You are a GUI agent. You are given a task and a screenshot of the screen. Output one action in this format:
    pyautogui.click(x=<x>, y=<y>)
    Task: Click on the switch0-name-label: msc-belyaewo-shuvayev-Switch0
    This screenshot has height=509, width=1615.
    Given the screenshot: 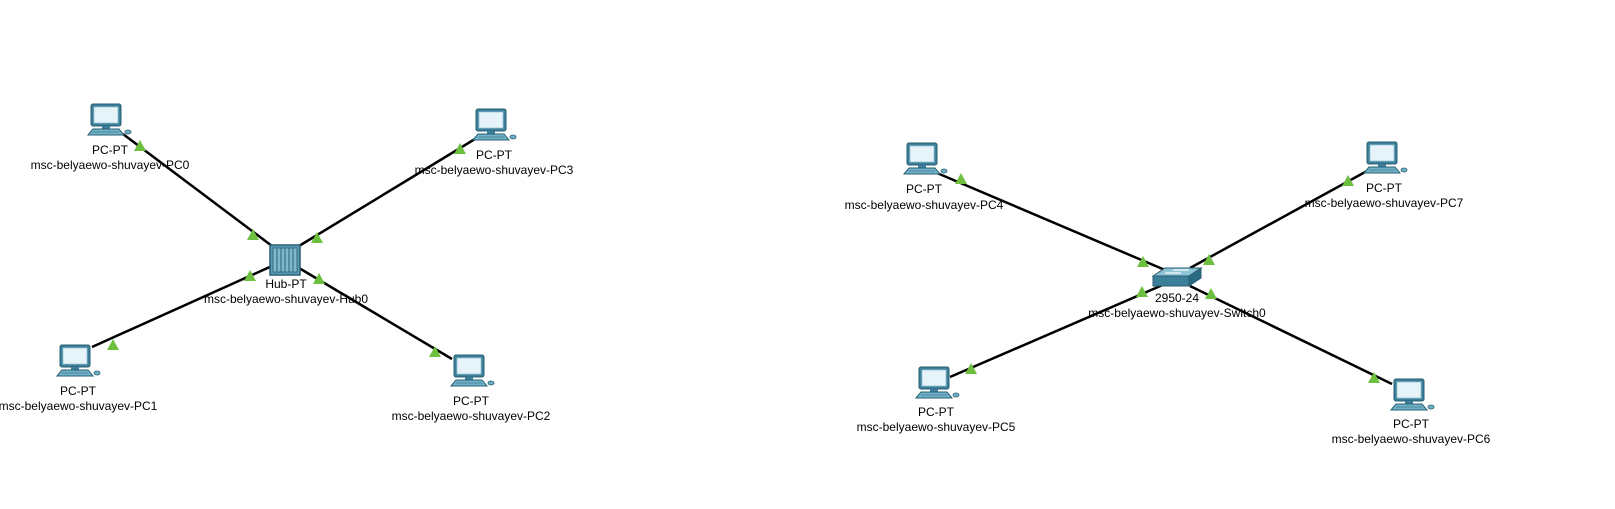 What is the action you would take?
    pyautogui.click(x=1177, y=313)
    